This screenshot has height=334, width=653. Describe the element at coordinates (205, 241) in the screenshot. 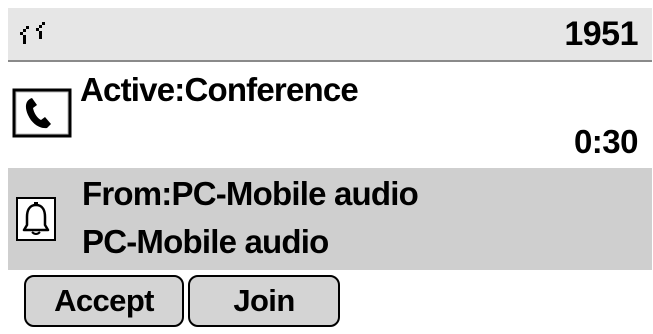

I see `incoming-caller-name: PC-Mobile audio` at that location.